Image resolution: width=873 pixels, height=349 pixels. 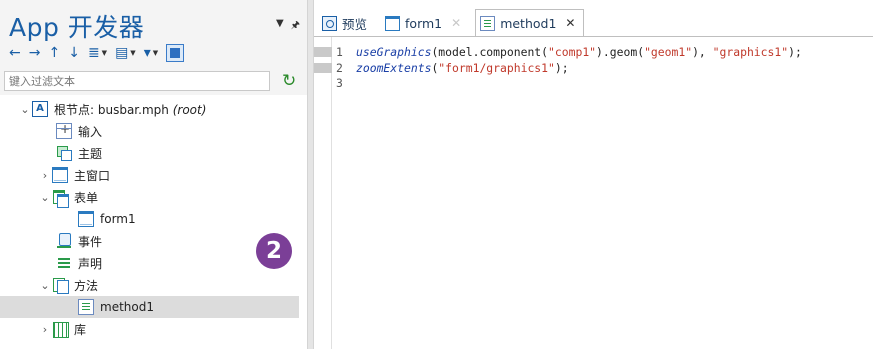 What do you see at coordinates (60, 175) in the screenshot?
I see `window-icon` at bounding box center [60, 175].